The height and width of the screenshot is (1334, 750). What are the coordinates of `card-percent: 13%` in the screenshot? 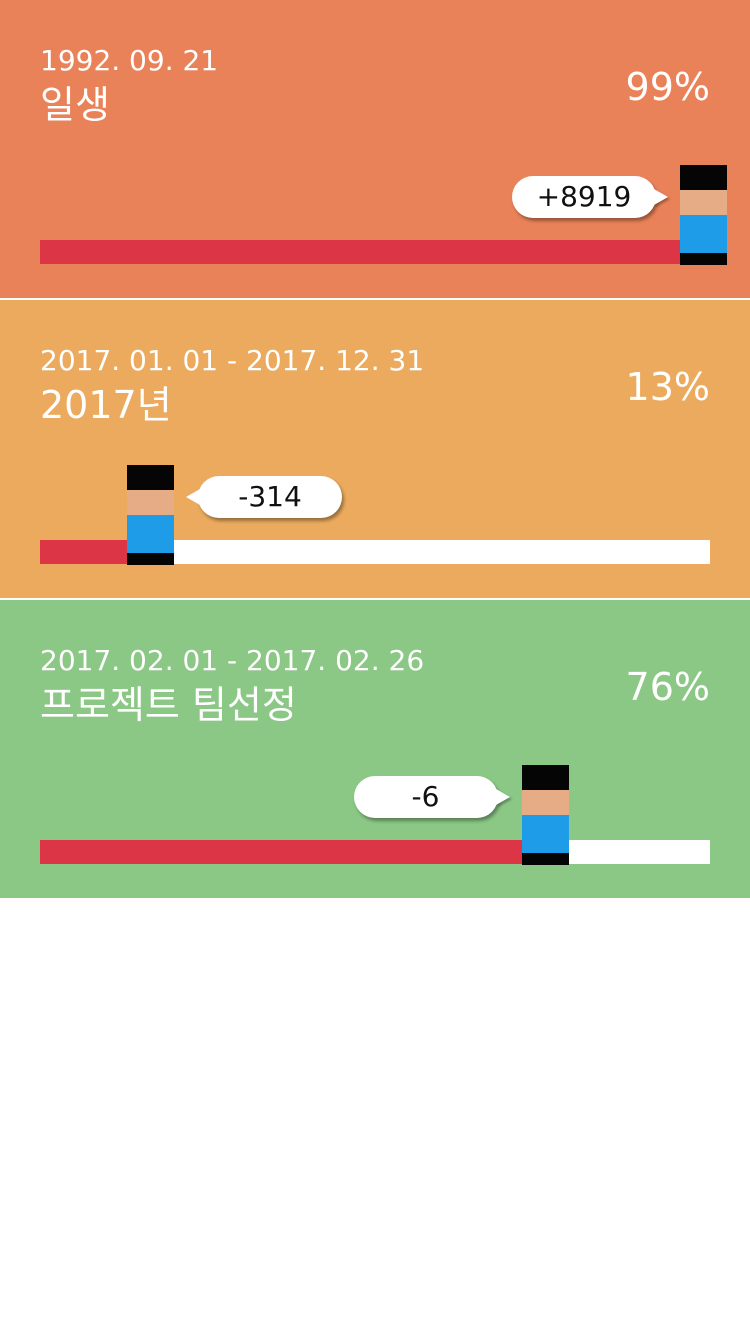 It's located at (667, 387).